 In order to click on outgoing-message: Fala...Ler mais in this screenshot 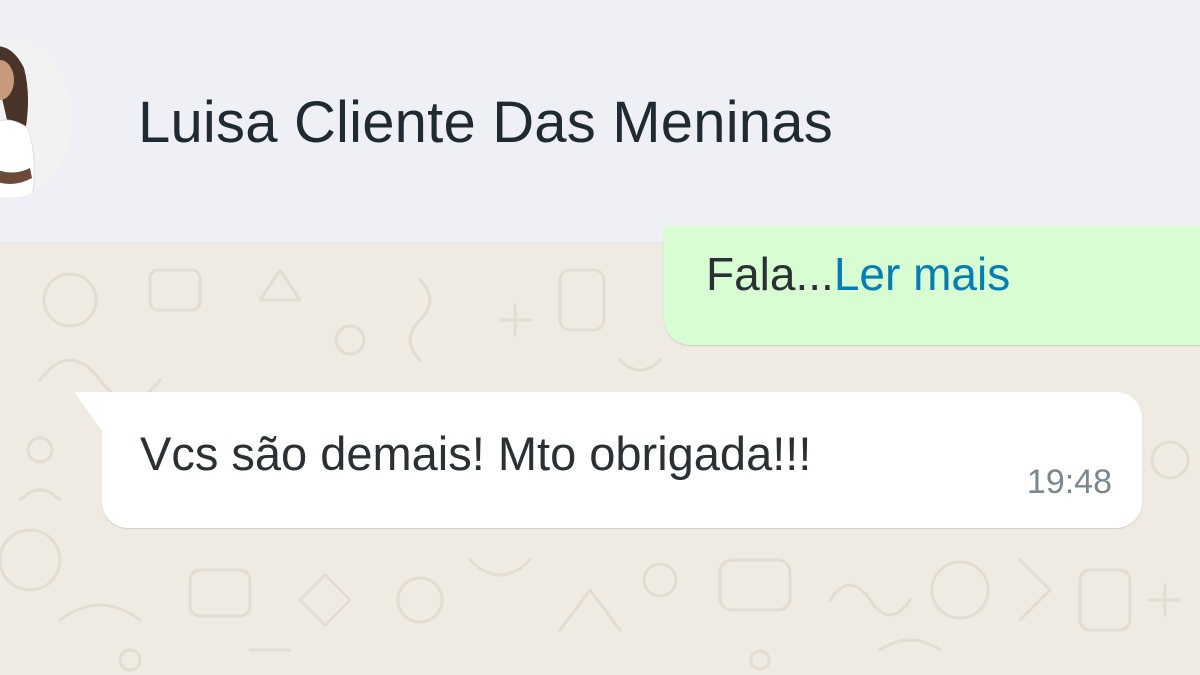, I will do `click(858, 274)`.